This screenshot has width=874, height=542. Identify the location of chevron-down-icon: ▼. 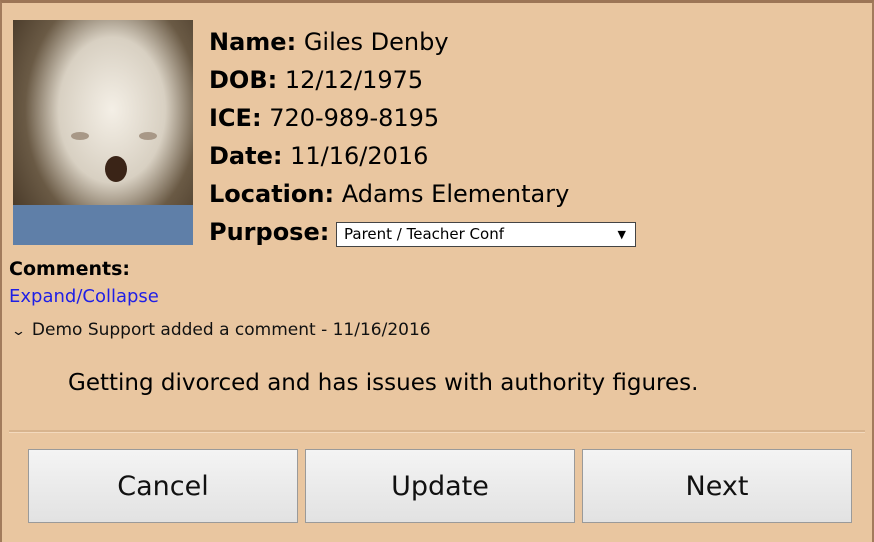
(622, 234).